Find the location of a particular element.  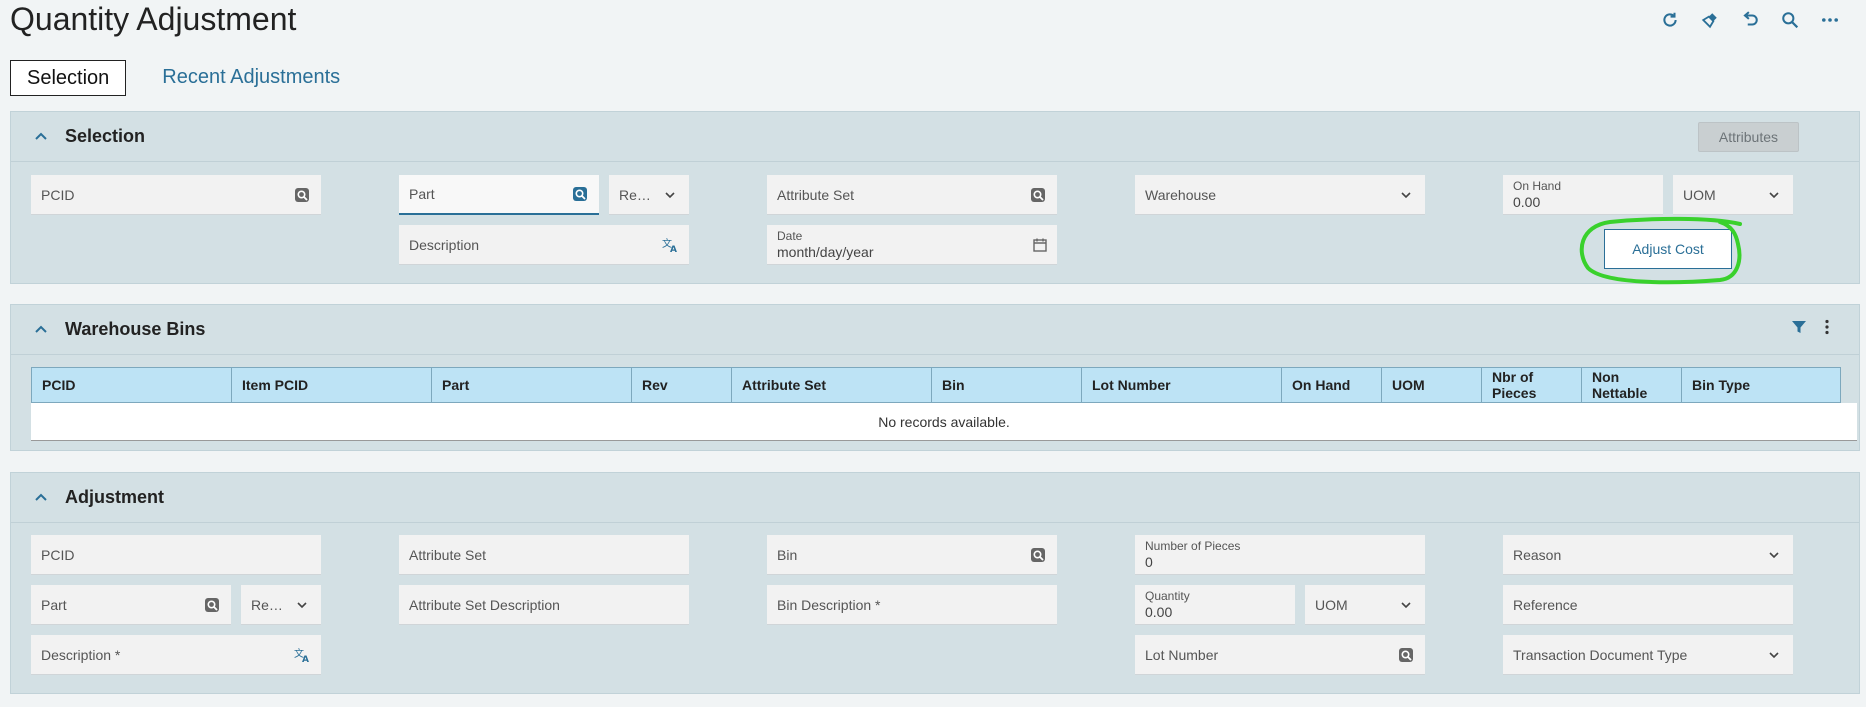

refresh-icon is located at coordinates (1670, 20).